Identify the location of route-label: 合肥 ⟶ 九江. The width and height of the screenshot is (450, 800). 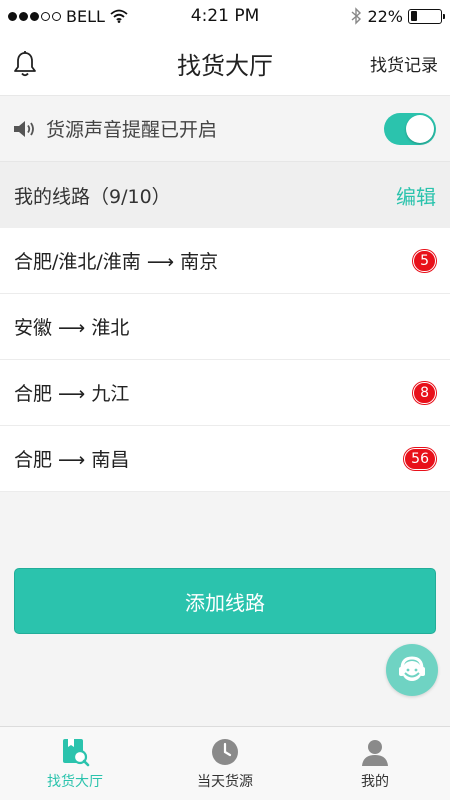
(72, 394).